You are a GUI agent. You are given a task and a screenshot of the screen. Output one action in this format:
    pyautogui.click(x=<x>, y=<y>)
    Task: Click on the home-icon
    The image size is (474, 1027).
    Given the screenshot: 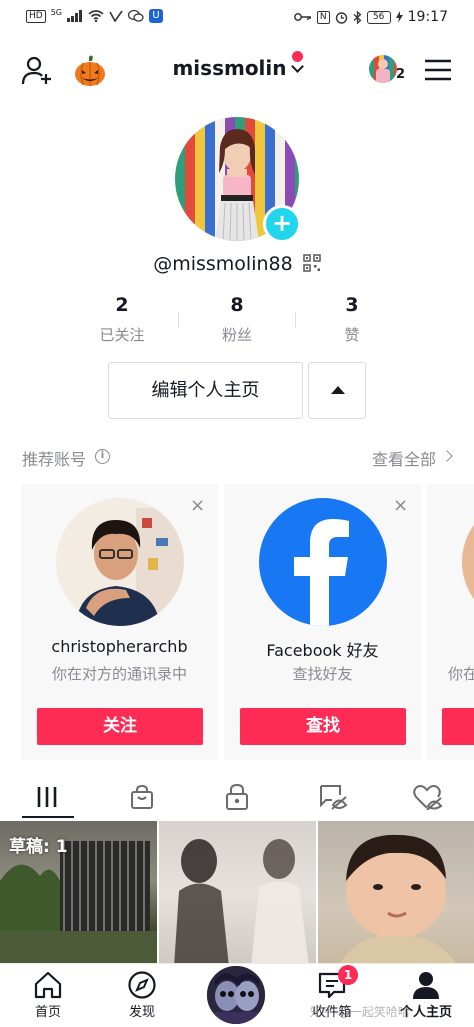 What is the action you would take?
    pyautogui.click(x=48, y=985)
    